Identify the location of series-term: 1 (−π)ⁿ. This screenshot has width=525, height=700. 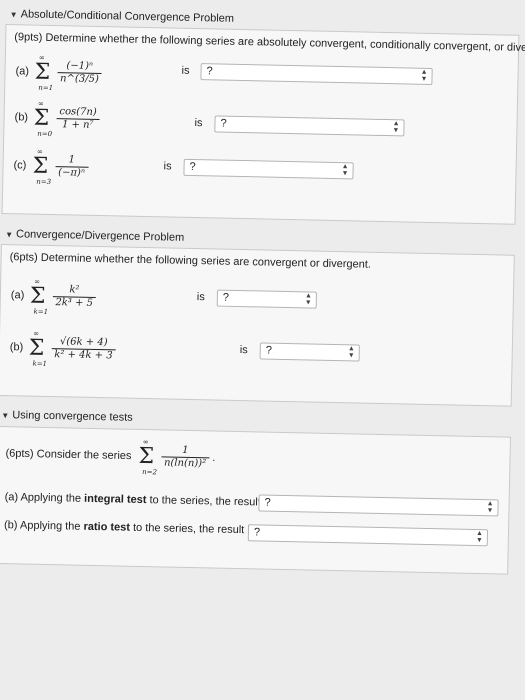
(72, 167).